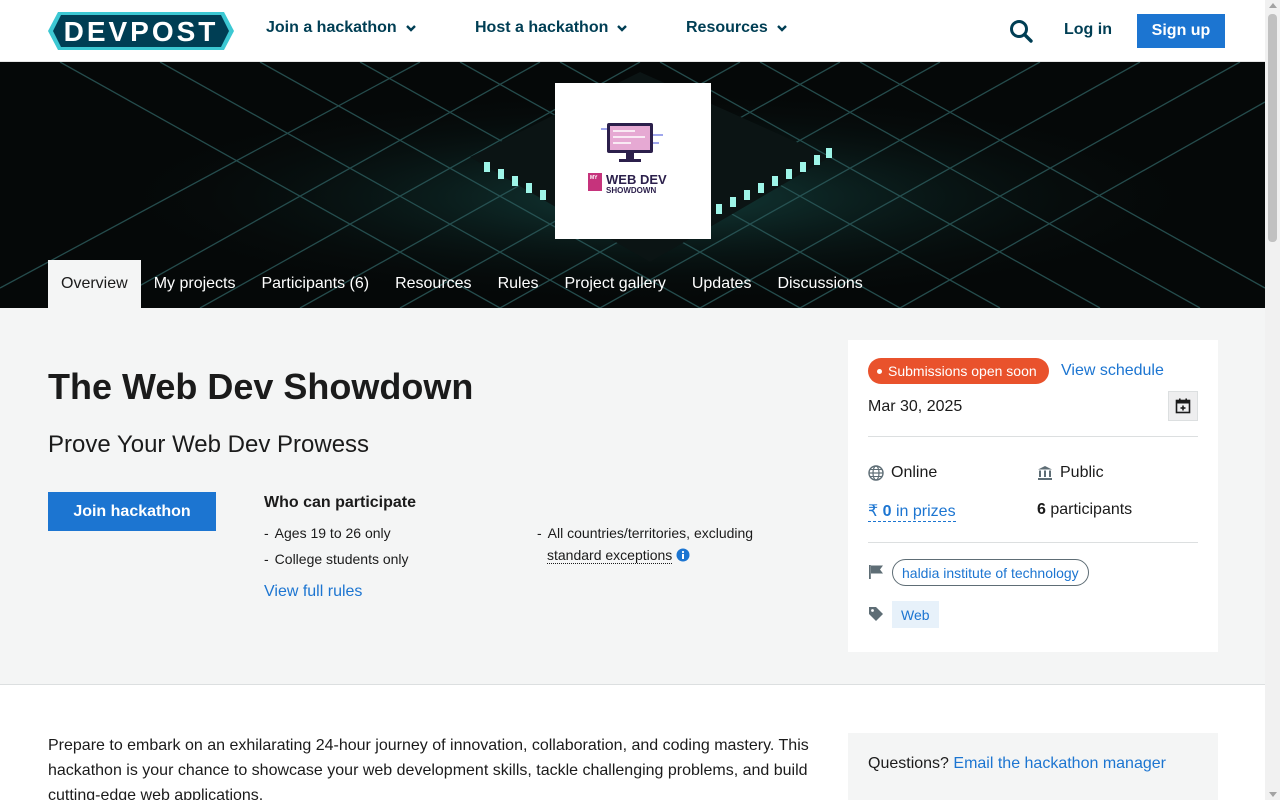  What do you see at coordinates (683, 555) in the screenshot?
I see `info-icon` at bounding box center [683, 555].